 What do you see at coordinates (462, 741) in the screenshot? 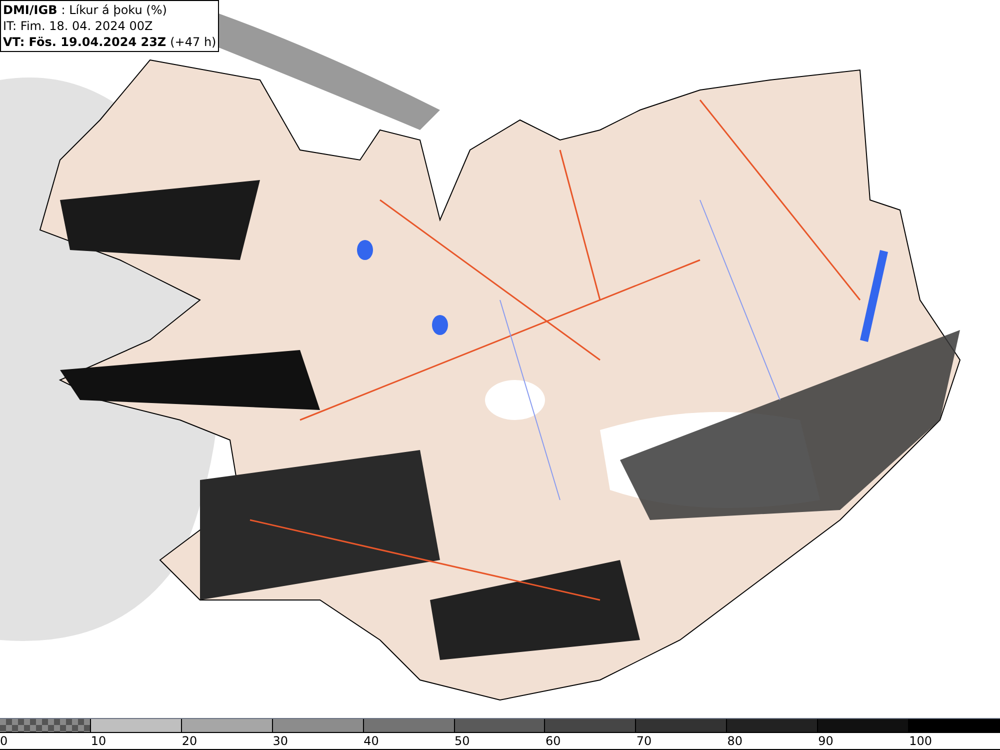
I see `scale-label: 50` at bounding box center [462, 741].